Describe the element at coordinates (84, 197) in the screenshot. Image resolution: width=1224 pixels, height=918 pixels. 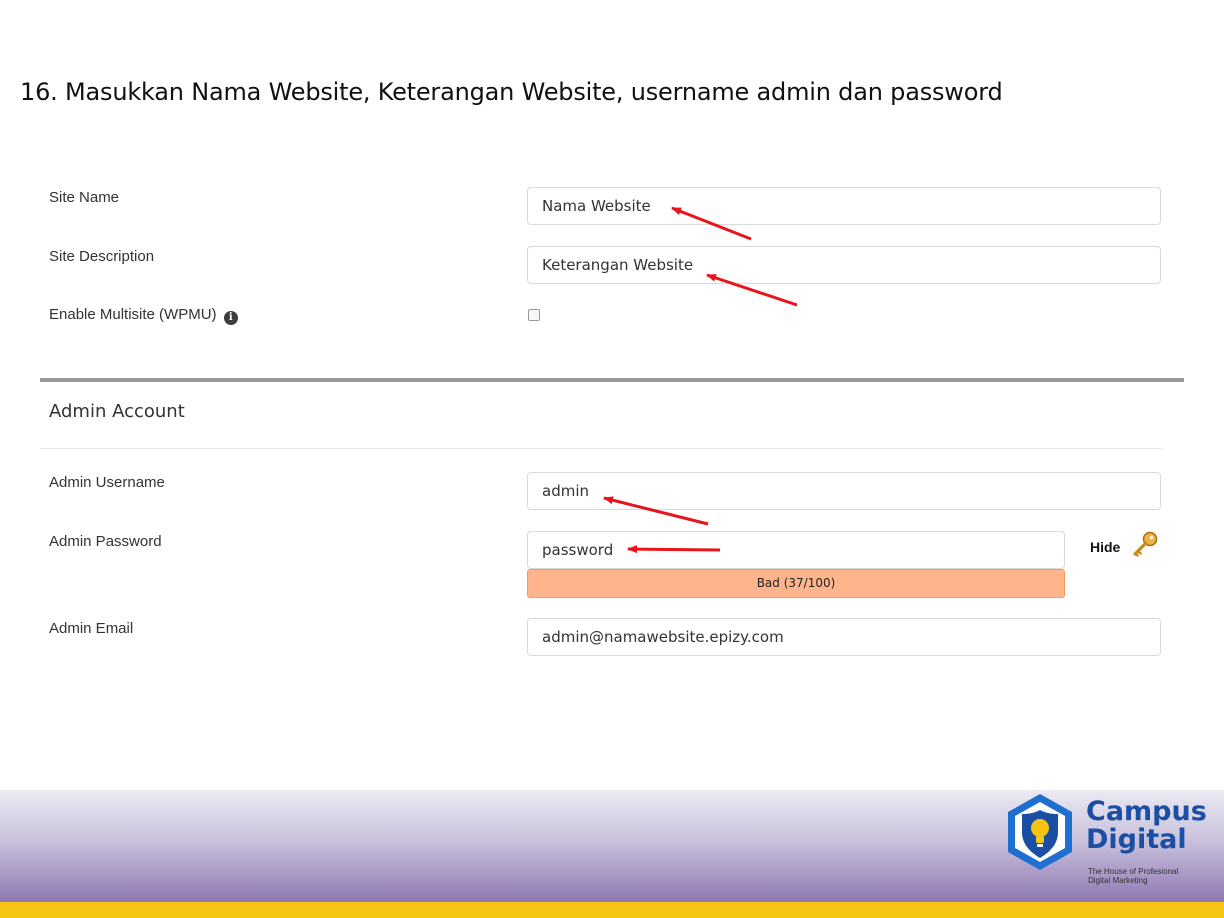
I see `site-name-label: Site Name` at that location.